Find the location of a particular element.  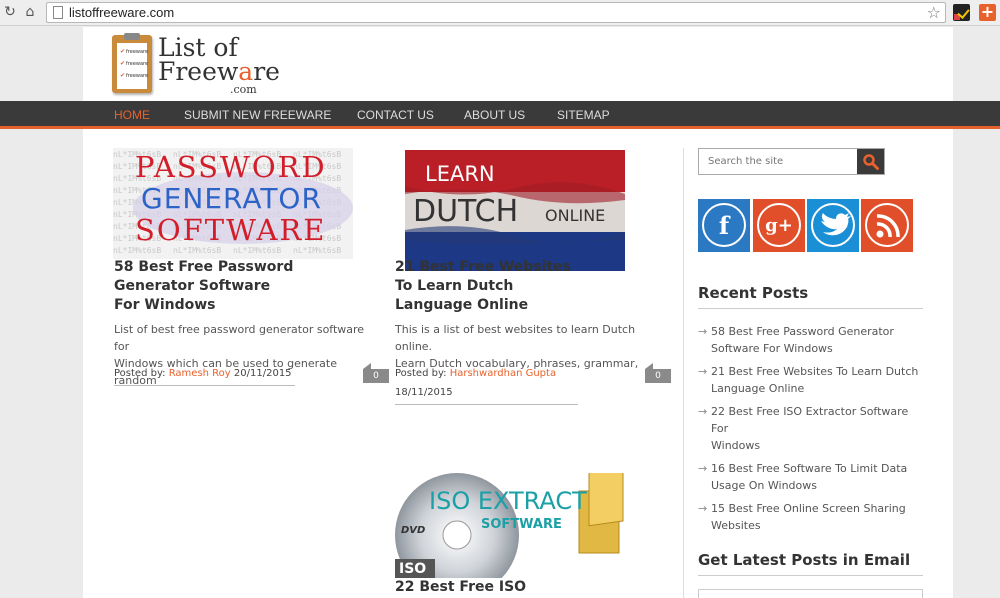

facebook-icon: f is located at coordinates (724, 225).